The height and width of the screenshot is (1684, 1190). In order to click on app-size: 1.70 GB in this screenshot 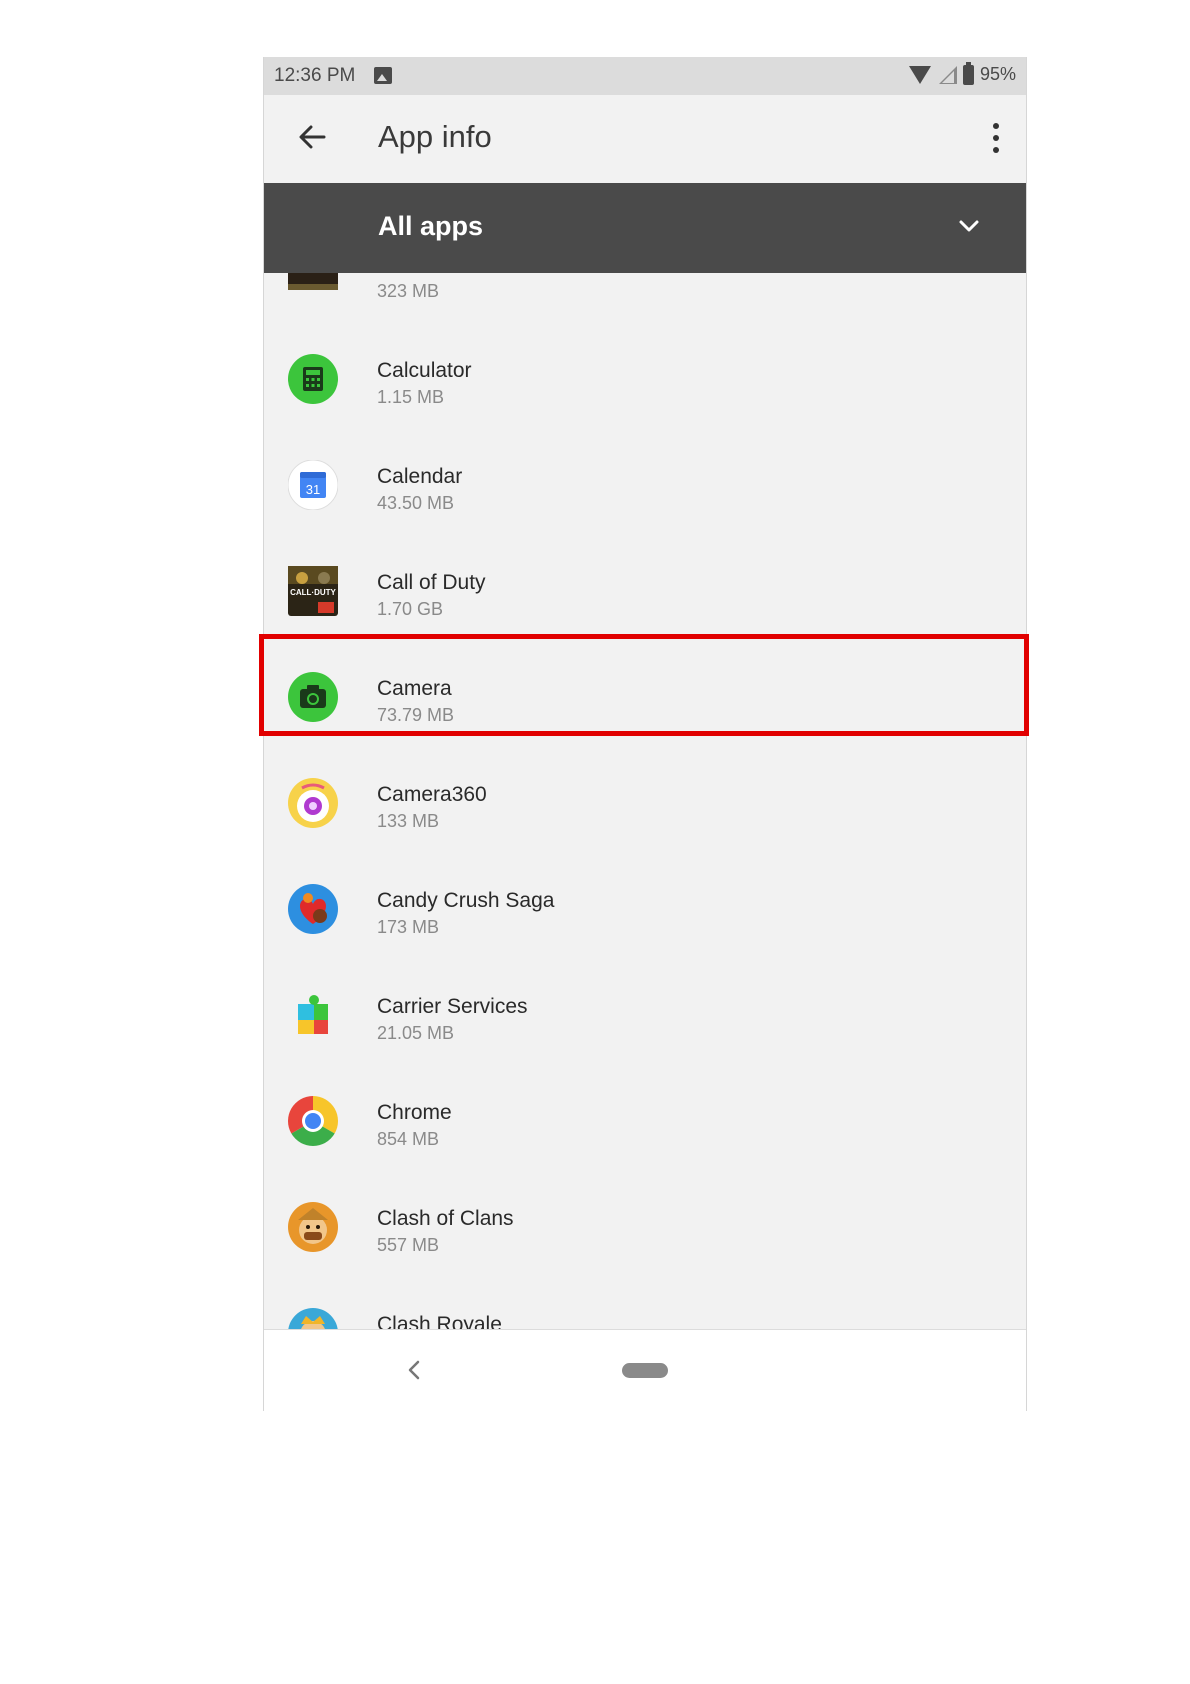, I will do `click(410, 609)`.